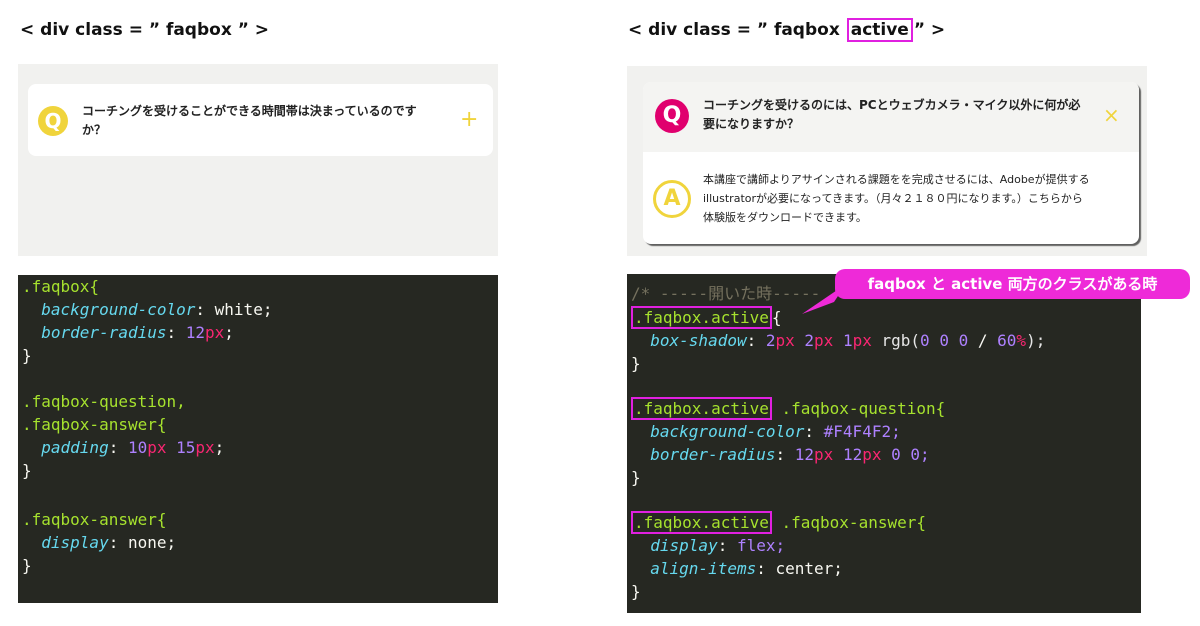  Describe the element at coordinates (775, 431) in the screenshot. I see `code-line: background-color: #F4F4F2;` at that location.